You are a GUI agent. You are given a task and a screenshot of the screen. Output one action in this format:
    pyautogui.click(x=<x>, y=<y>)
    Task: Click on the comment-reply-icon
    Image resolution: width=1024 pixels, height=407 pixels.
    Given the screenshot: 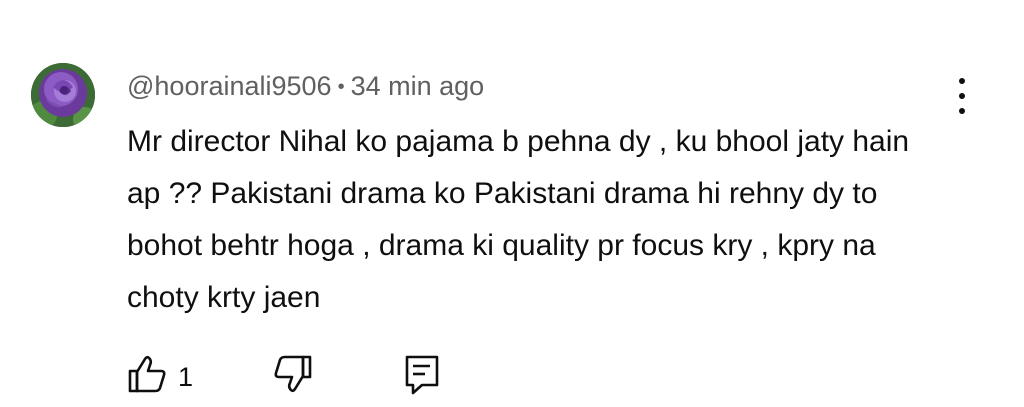 What is the action you would take?
    pyautogui.click(x=422, y=375)
    